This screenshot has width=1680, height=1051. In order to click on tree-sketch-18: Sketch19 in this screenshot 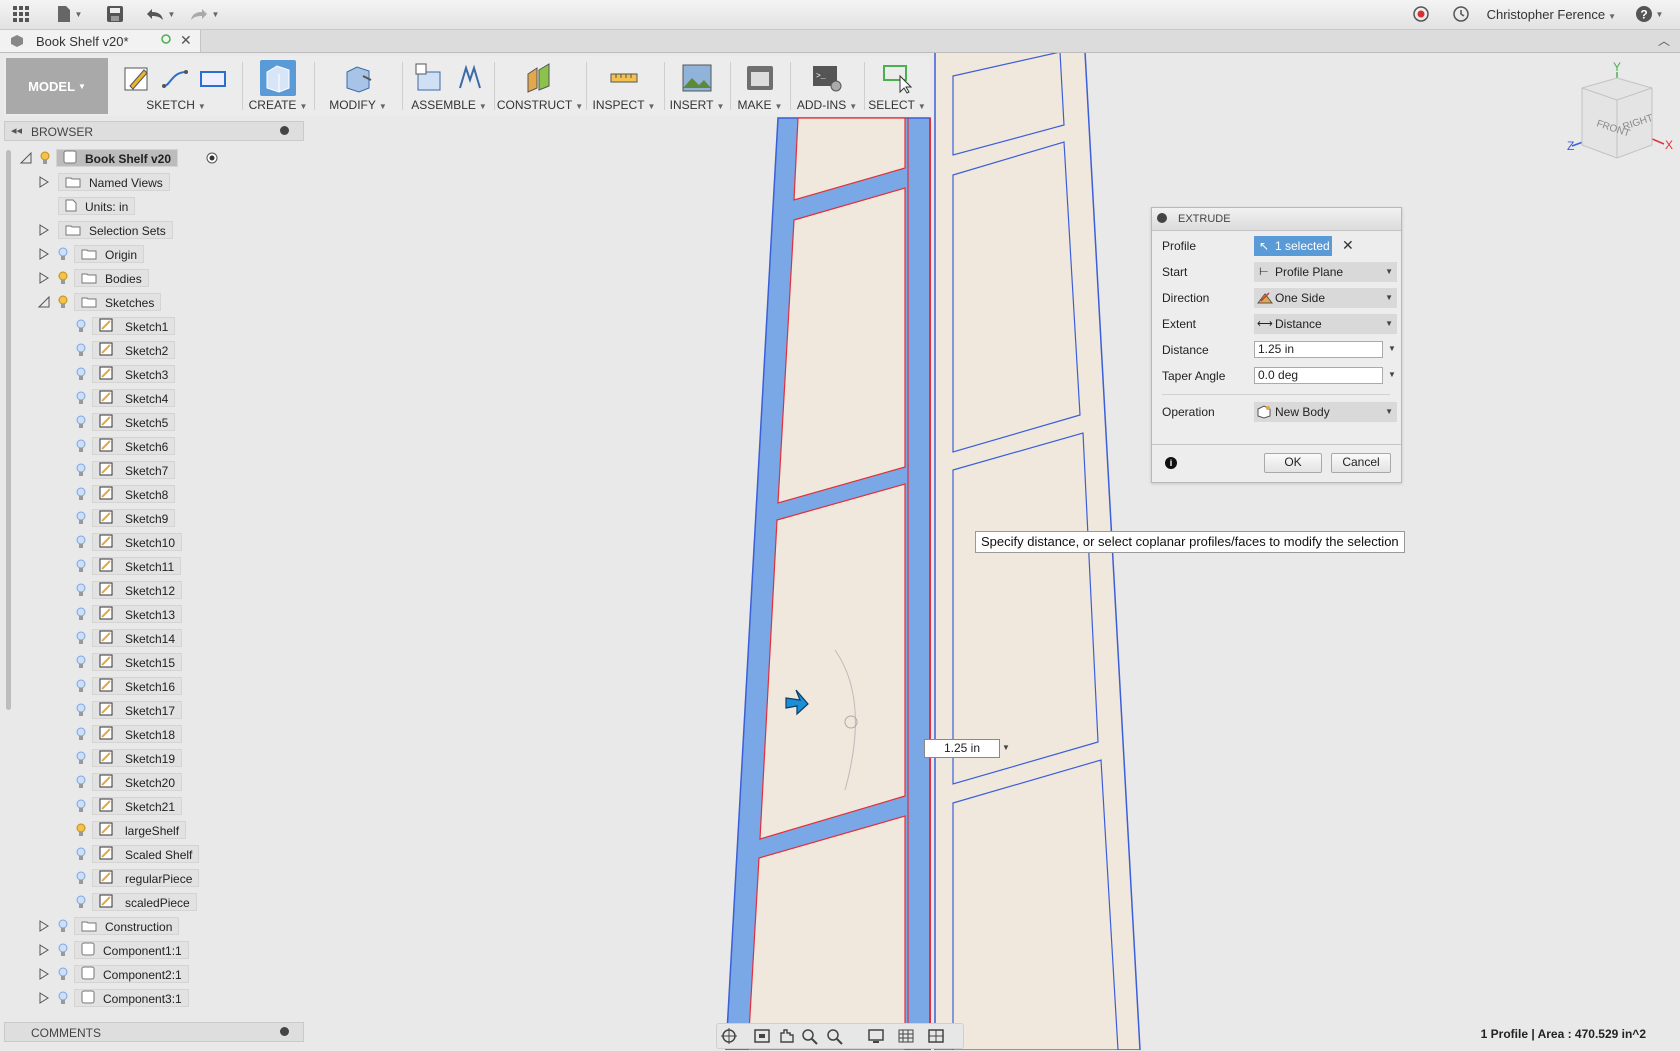, I will do `click(150, 758)`.